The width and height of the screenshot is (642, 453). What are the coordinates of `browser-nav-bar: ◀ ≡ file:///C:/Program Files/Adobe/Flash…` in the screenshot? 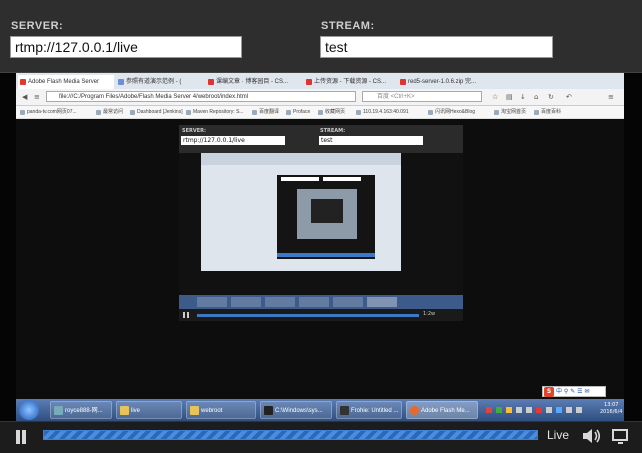 It's located at (320, 97).